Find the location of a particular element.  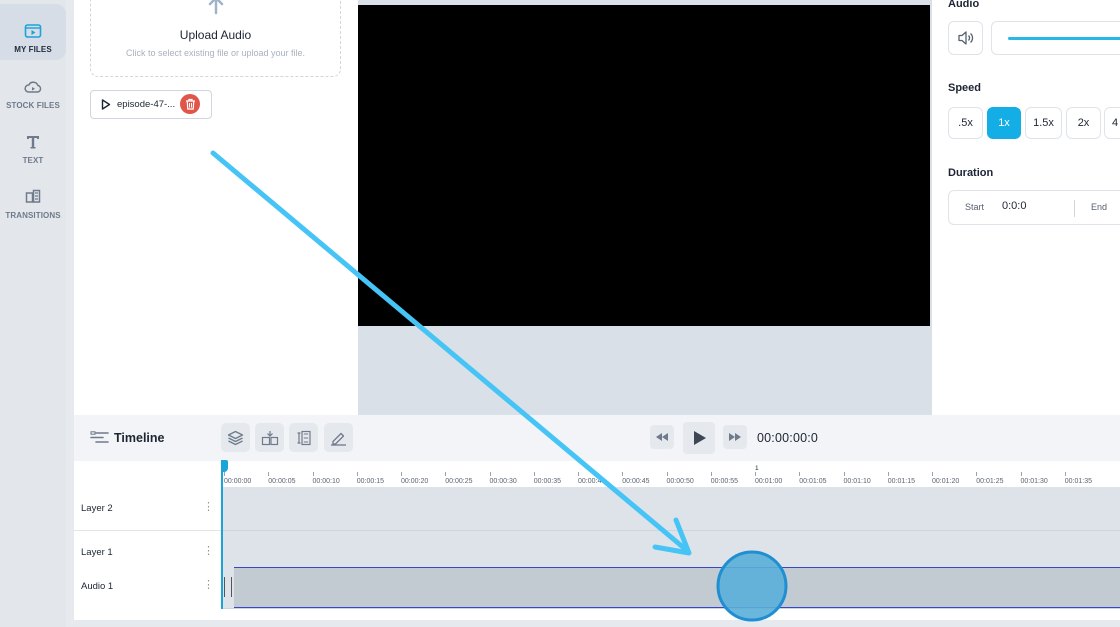

end-label: End is located at coordinates (1099, 207).